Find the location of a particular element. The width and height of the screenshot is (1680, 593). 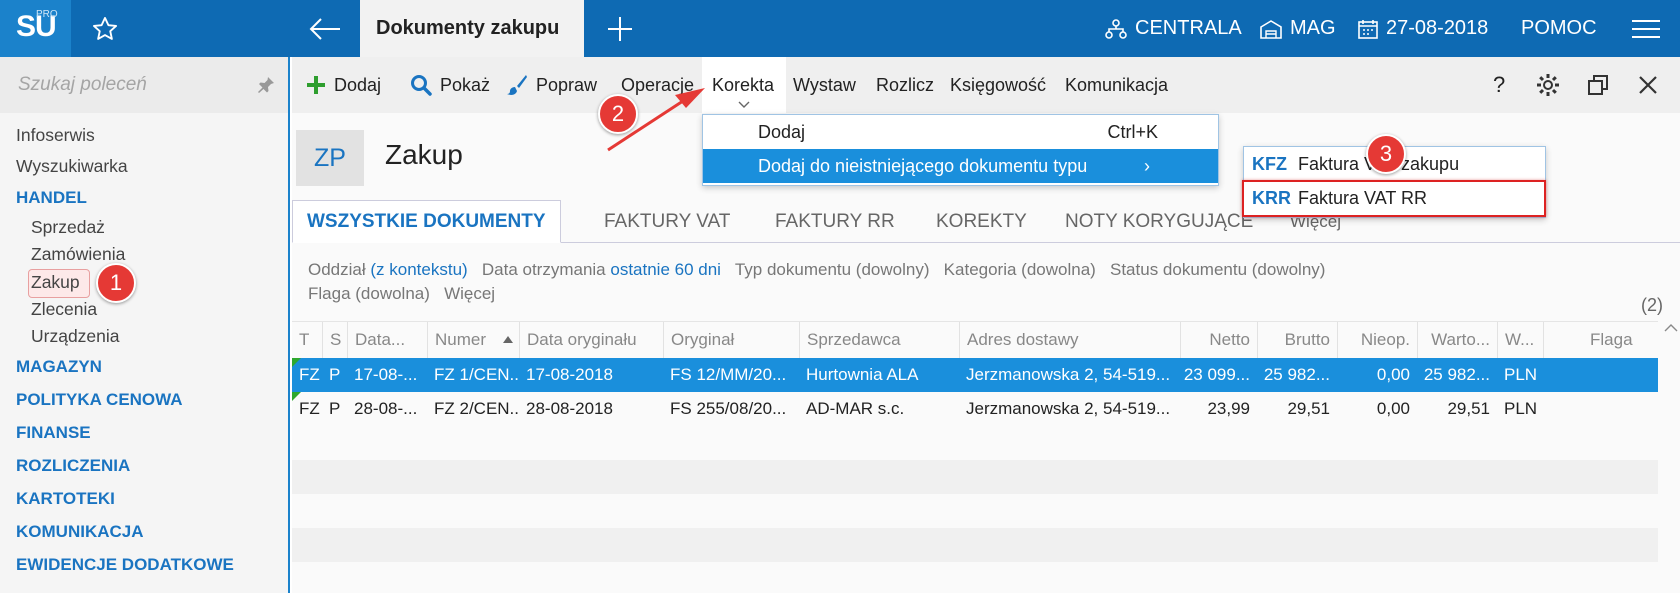

callout-badge-2: 2 is located at coordinates (618, 114).